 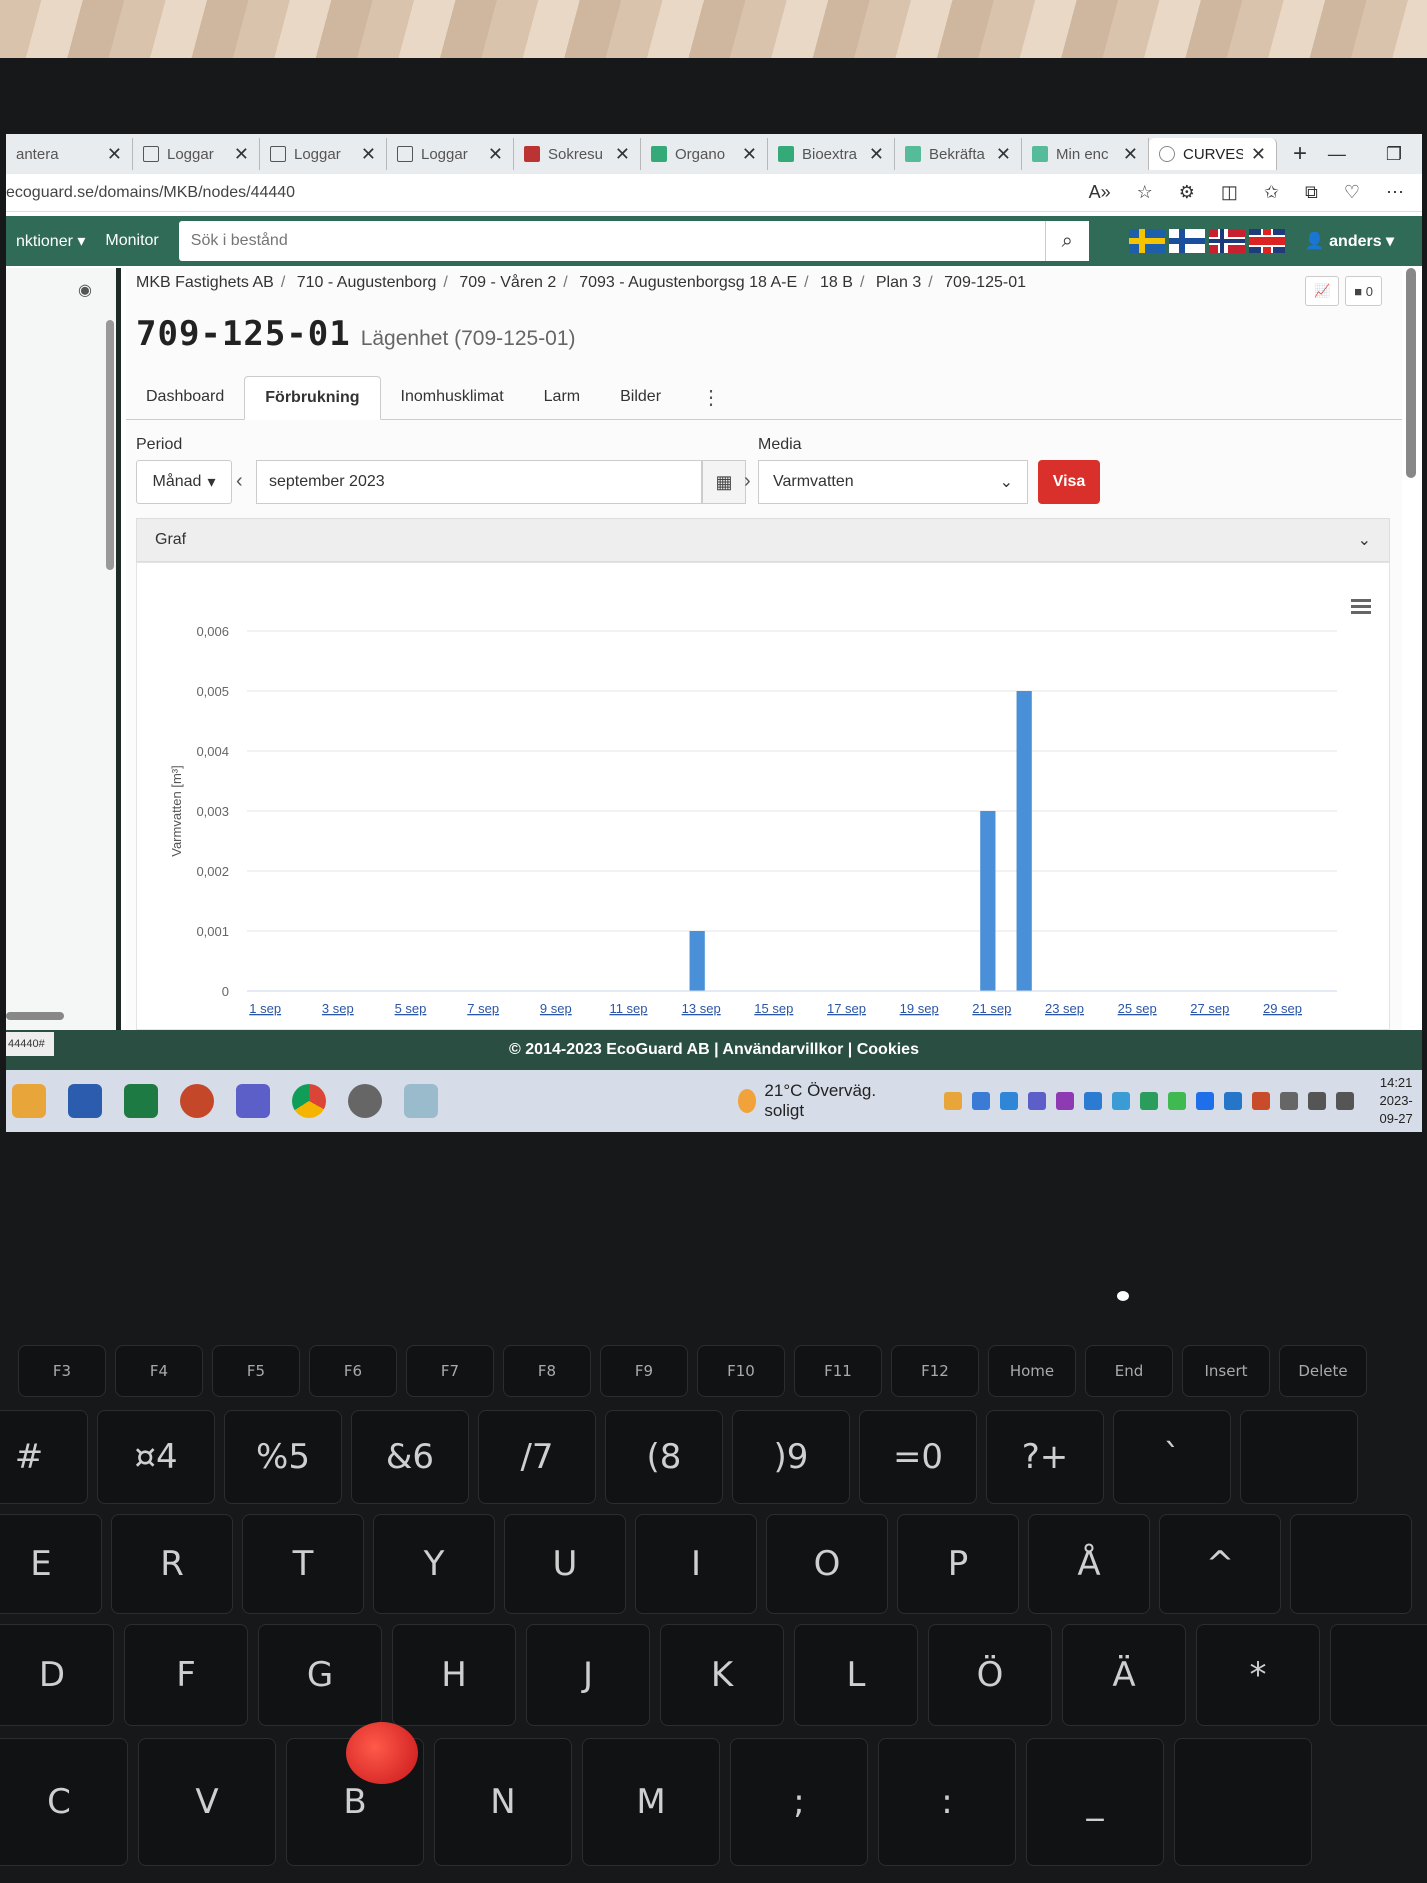 I want to click on keyboard-key: _, so click(x=1095, y=1802).